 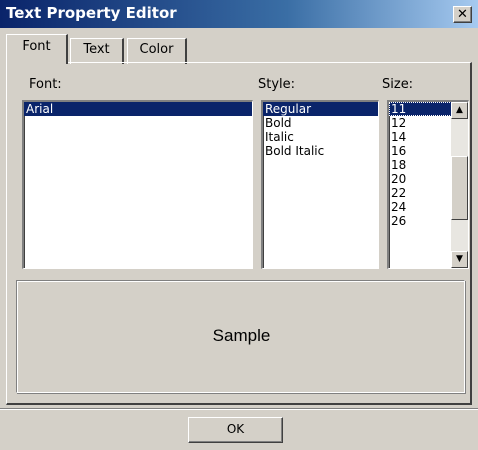 I want to click on style-list-item: Bold, so click(x=320, y=123).